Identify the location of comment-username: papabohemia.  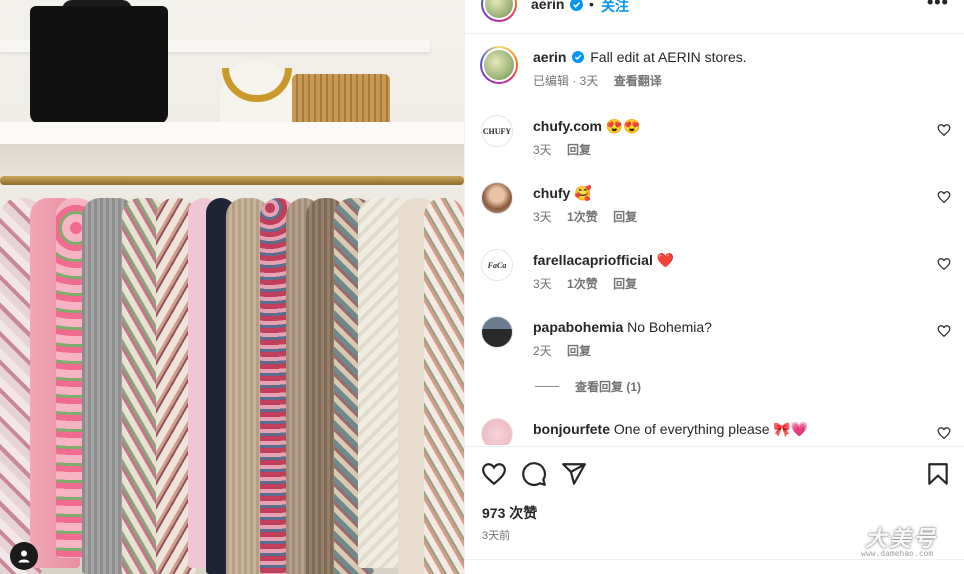
(578, 327).